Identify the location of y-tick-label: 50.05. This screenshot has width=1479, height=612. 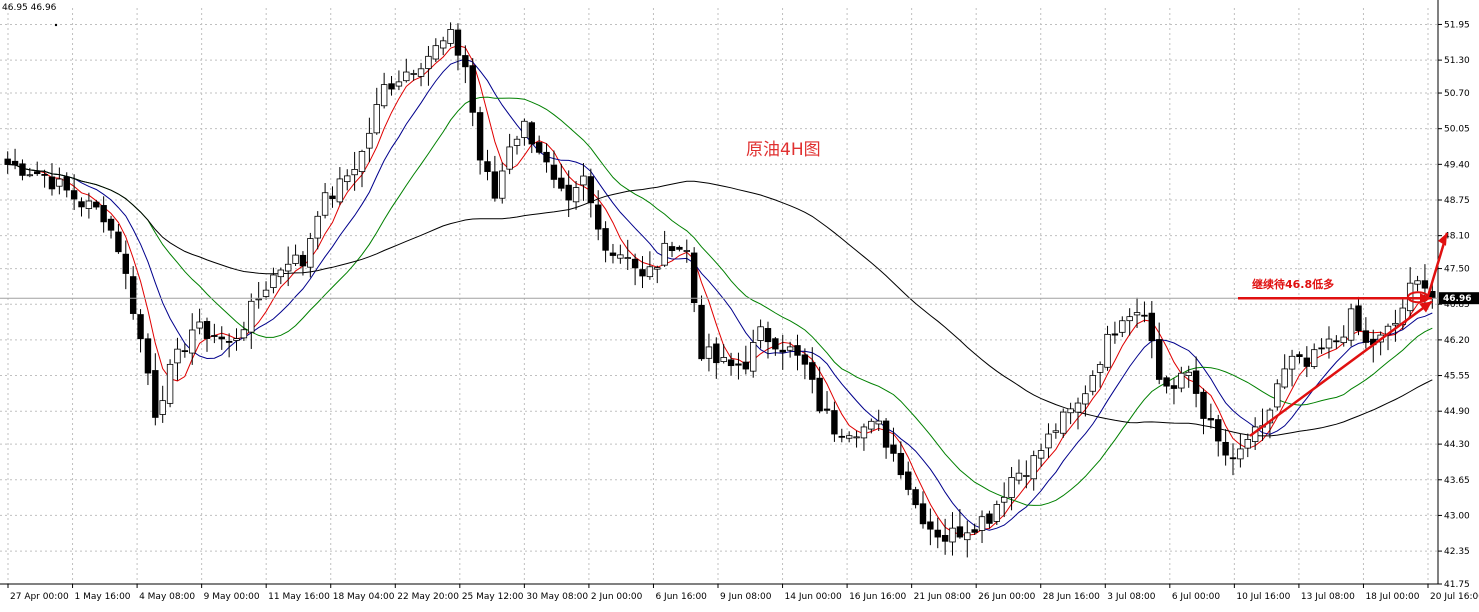
(1457, 130).